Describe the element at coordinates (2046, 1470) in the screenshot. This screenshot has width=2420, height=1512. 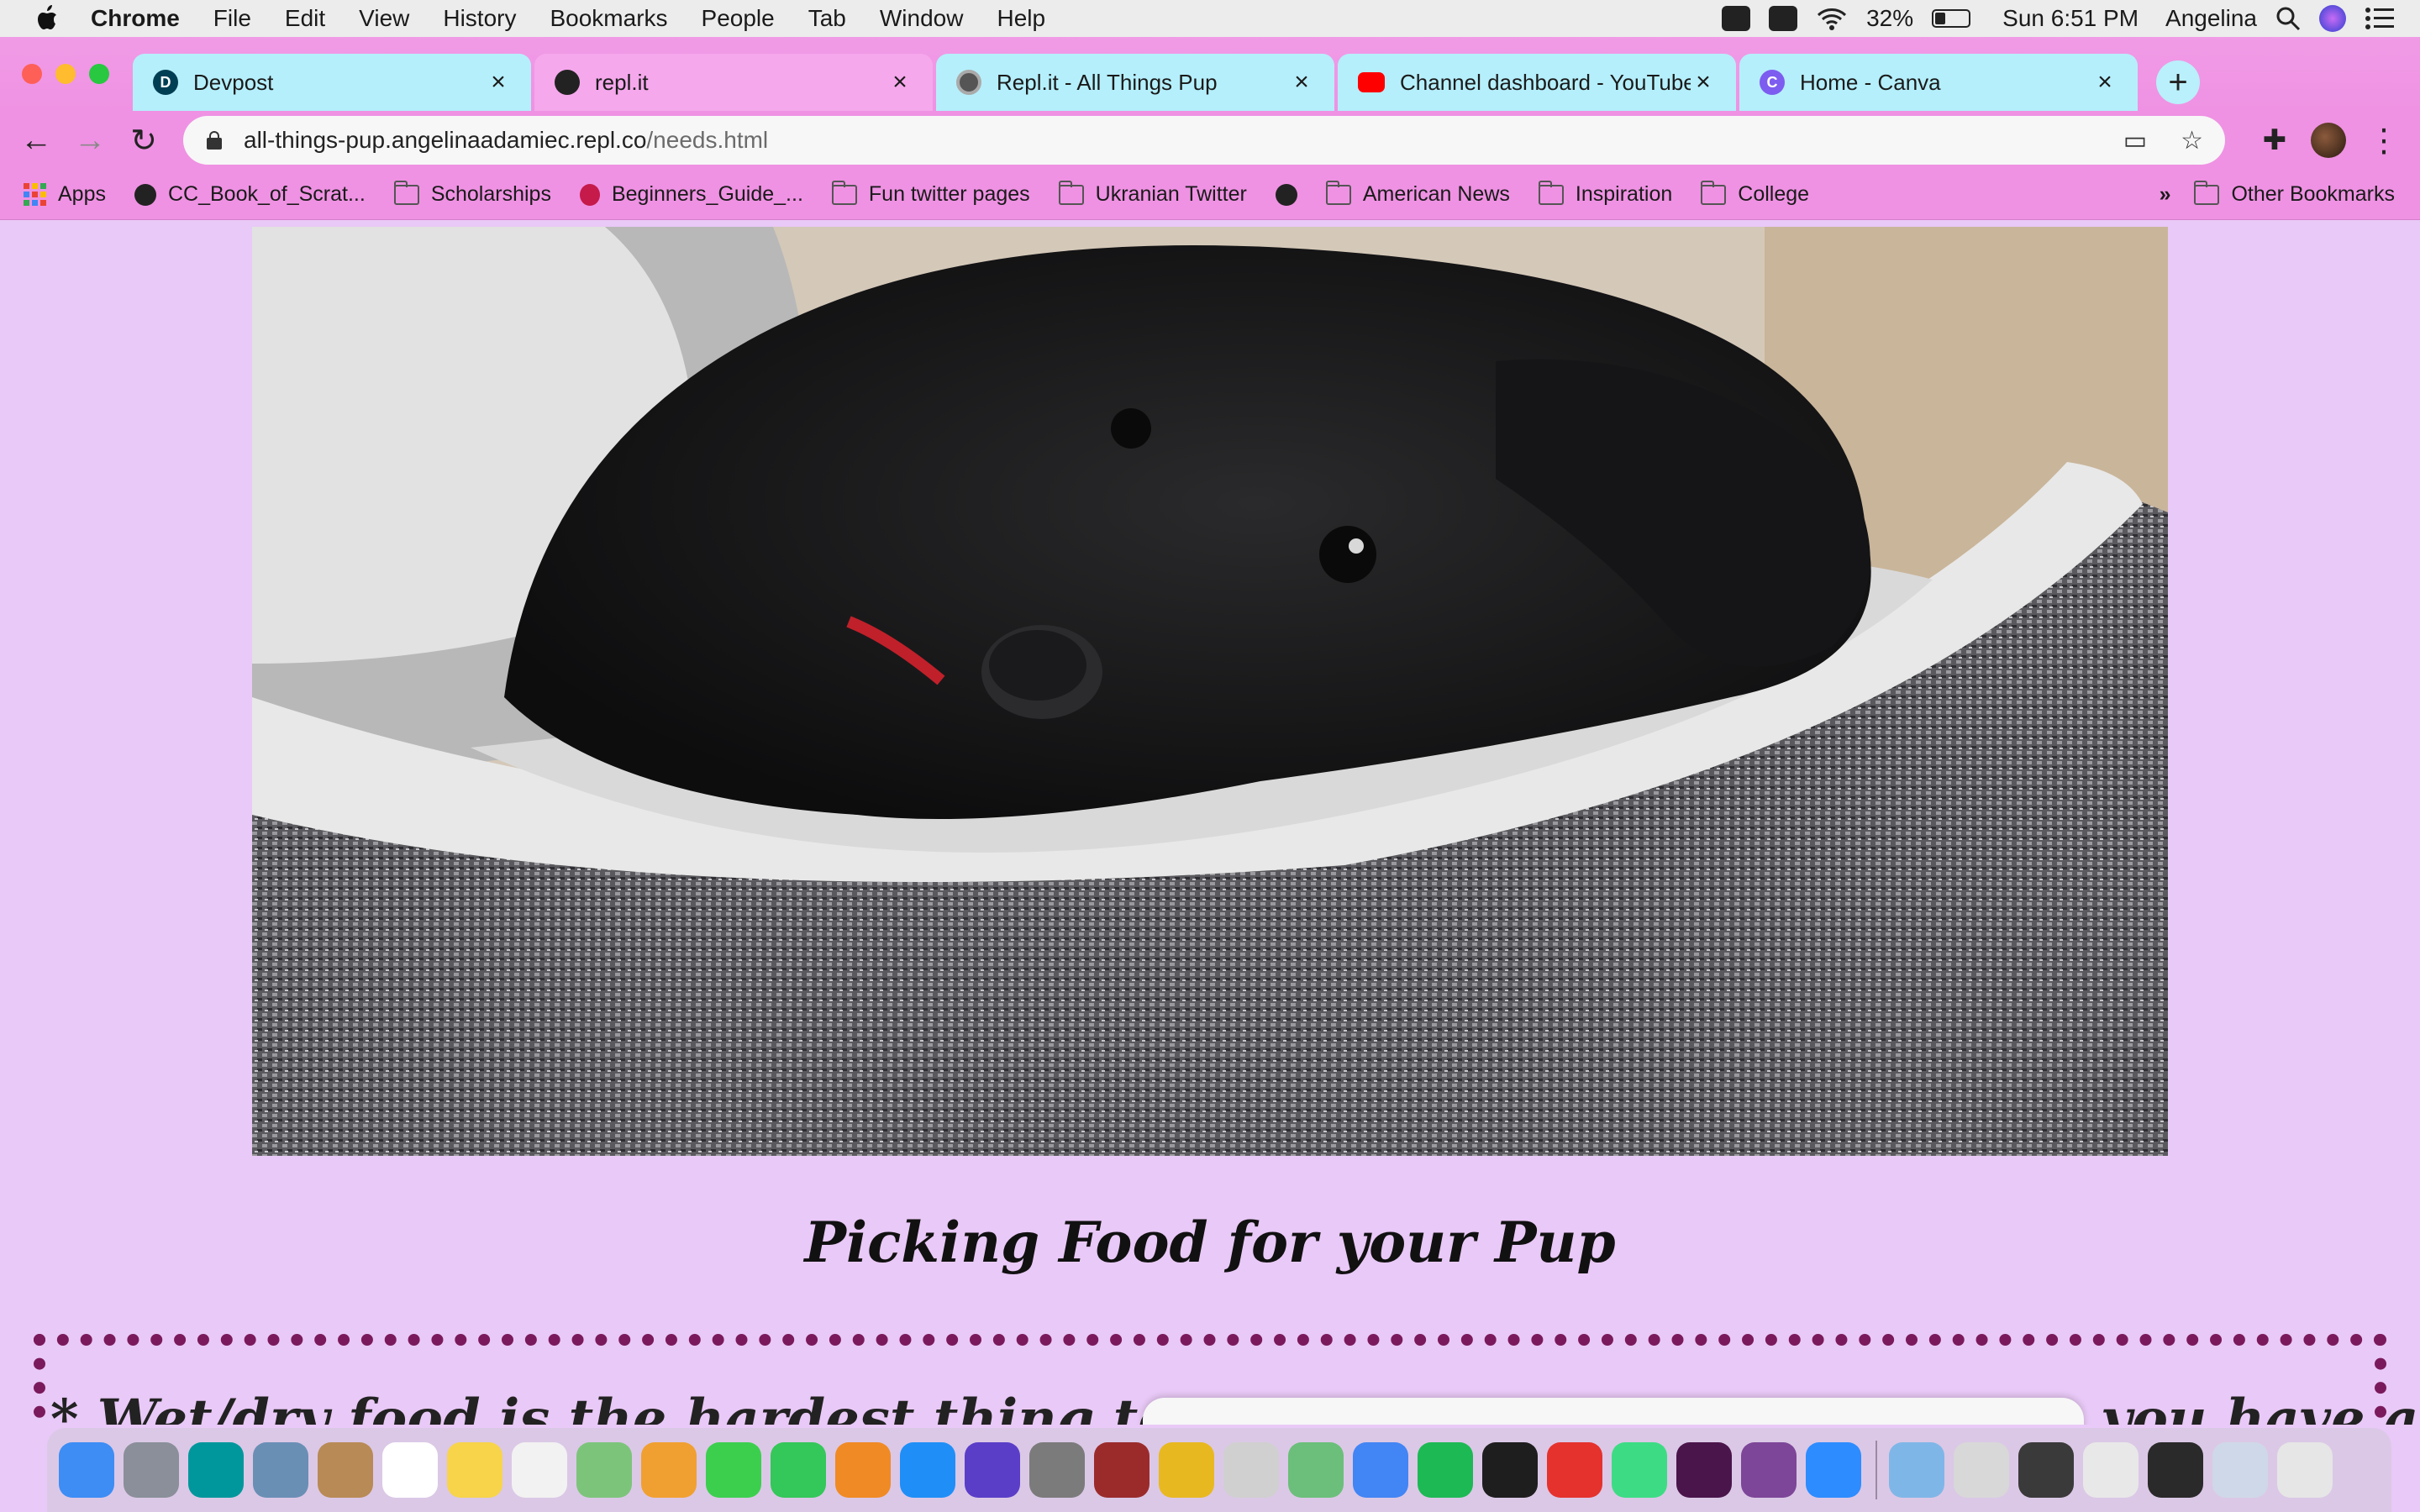
I see `screenshot-2-icon` at that location.